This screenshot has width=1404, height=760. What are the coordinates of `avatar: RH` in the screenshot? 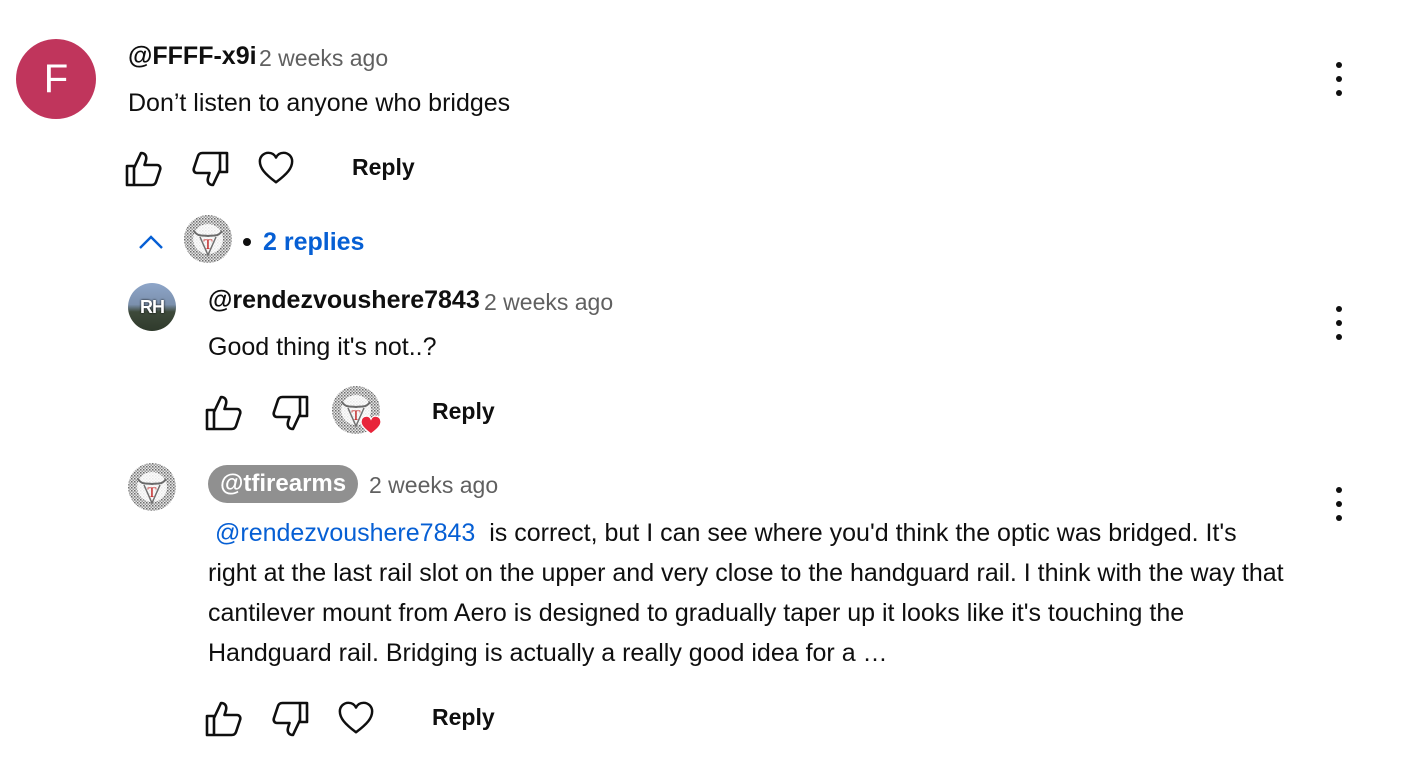 It's located at (152, 307).